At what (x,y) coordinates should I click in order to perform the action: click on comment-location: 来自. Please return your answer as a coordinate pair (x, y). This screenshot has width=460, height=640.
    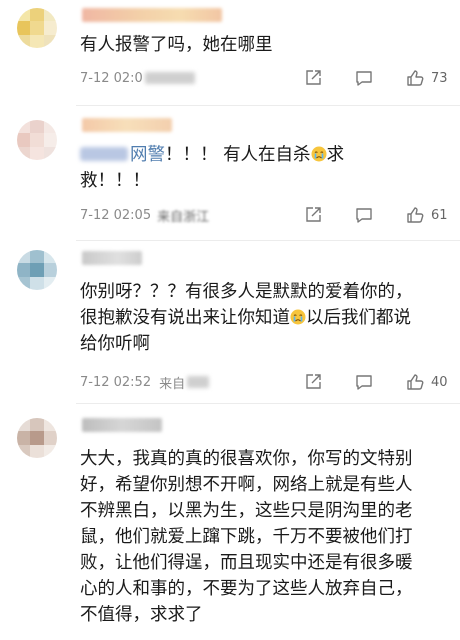
    Looking at the image, I should click on (172, 384).